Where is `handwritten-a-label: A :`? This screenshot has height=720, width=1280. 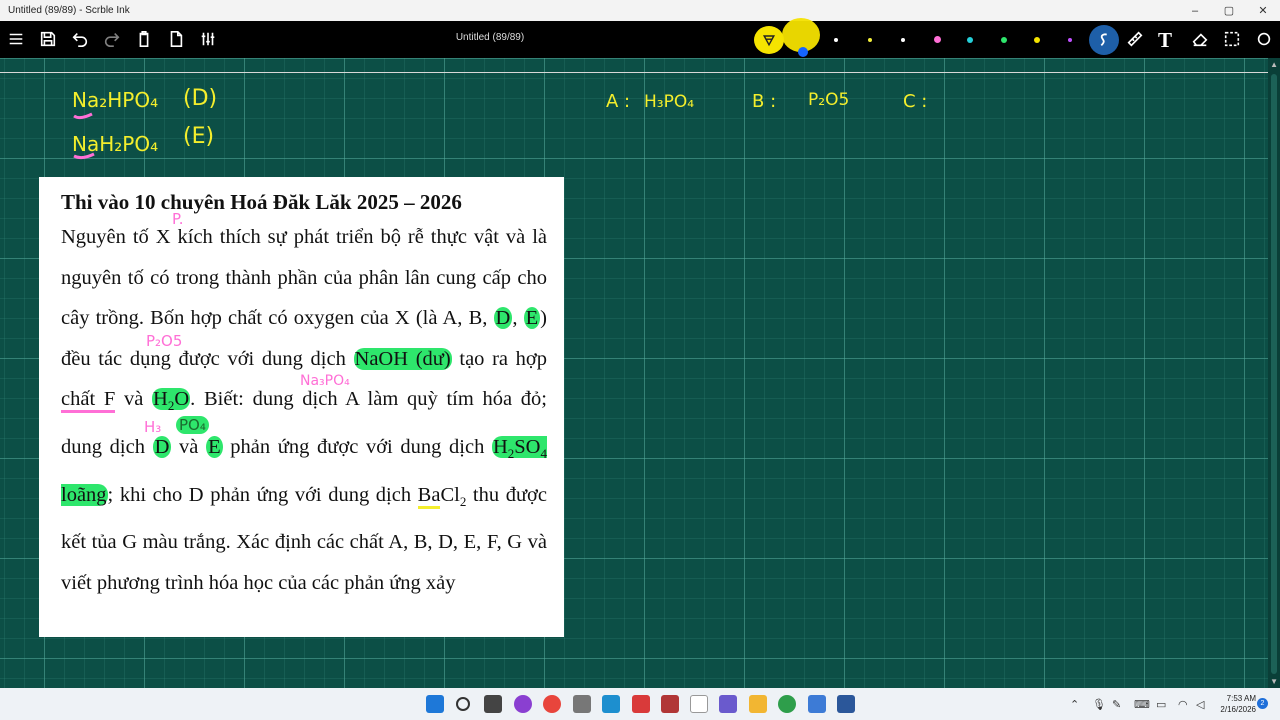 handwritten-a-label: A : is located at coordinates (618, 101).